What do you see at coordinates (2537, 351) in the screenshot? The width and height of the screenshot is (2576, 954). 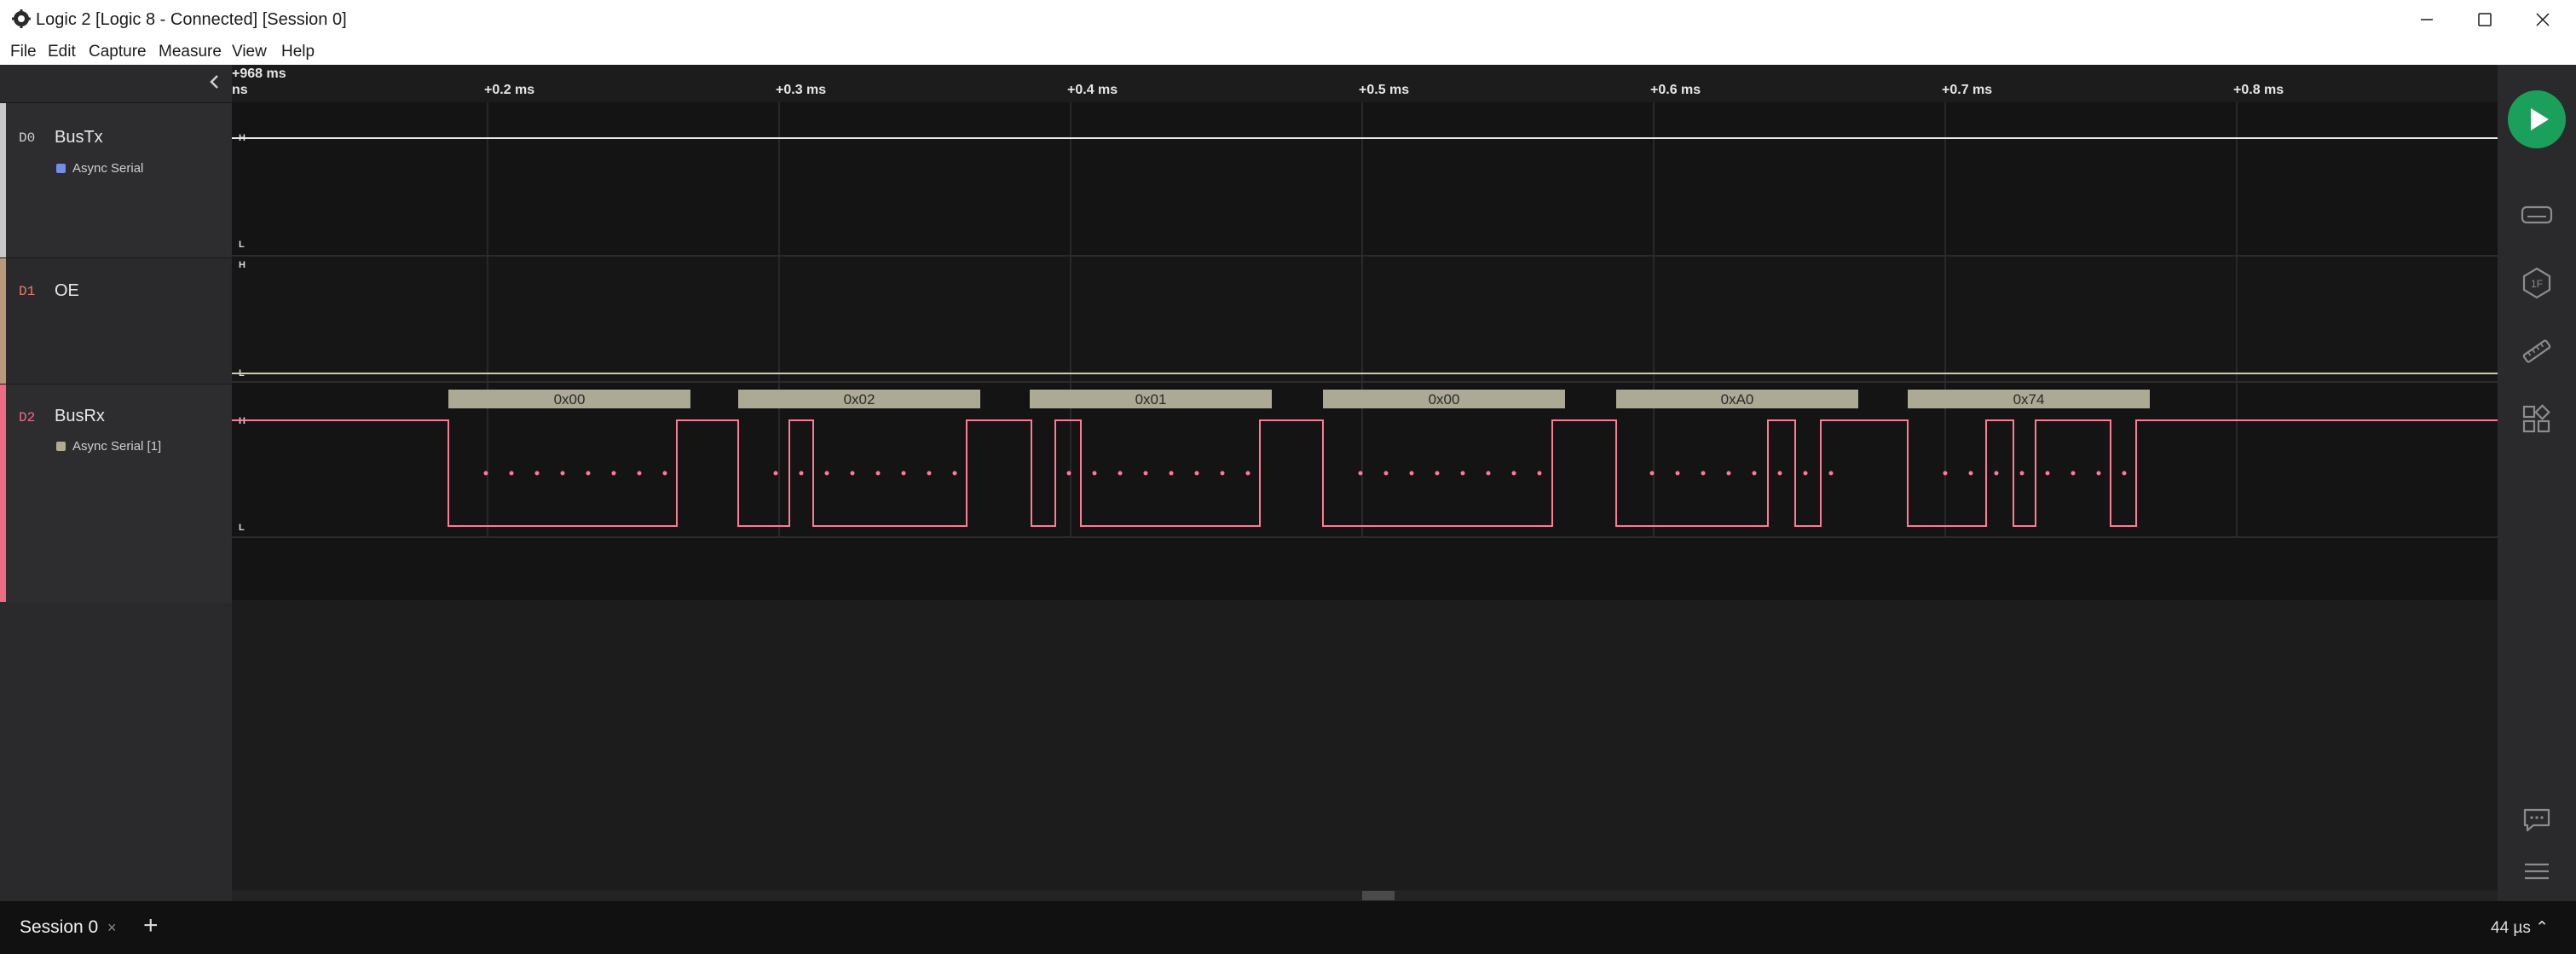 I see `ruler-icon` at bounding box center [2537, 351].